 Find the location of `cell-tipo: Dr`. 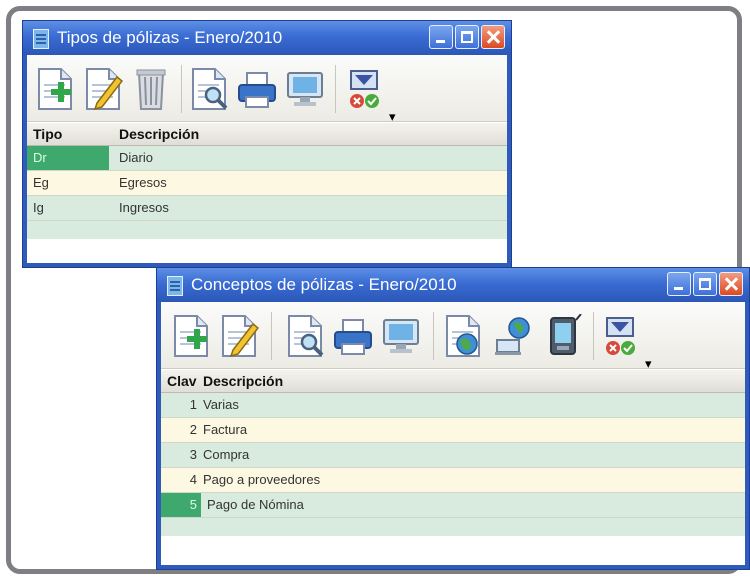

cell-tipo: Dr is located at coordinates (68, 158).